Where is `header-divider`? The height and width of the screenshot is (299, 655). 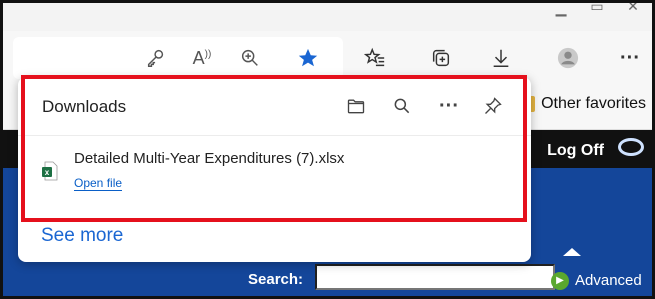
header-divider is located at coordinates (274, 135).